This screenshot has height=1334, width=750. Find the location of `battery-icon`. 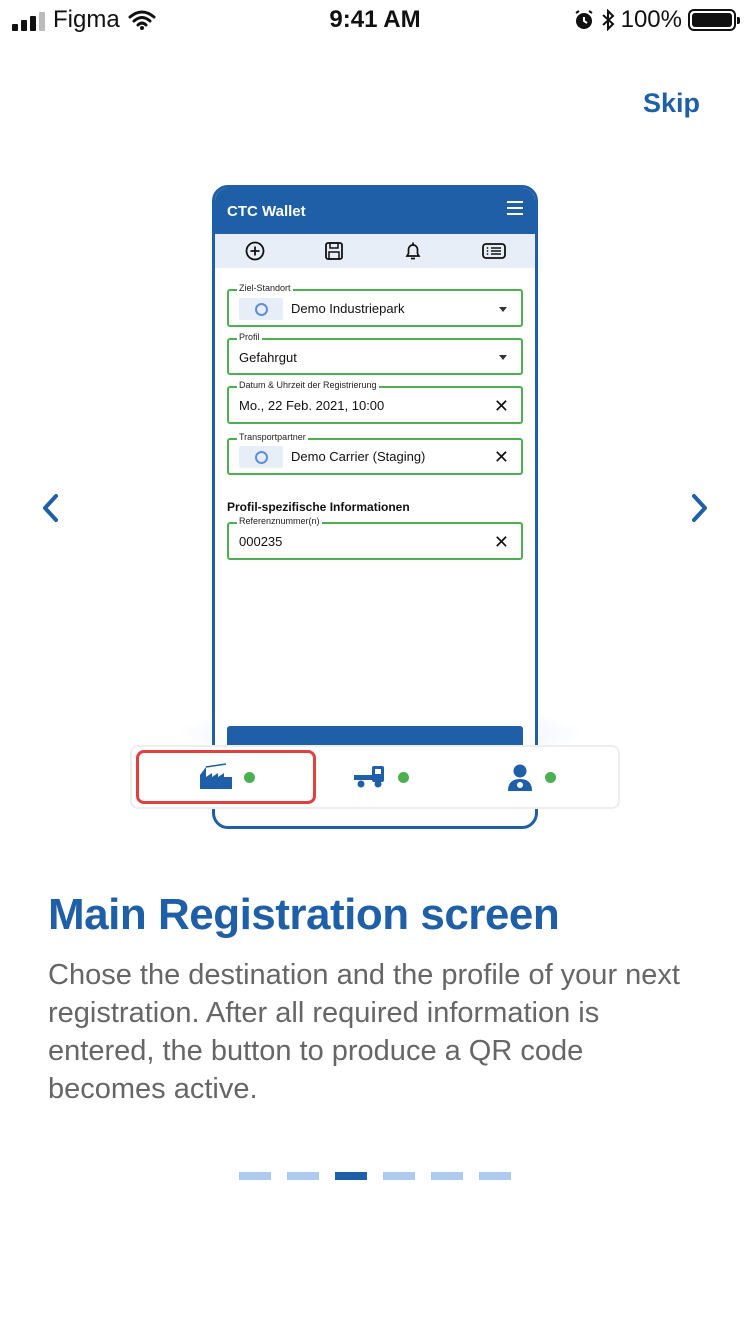

battery-icon is located at coordinates (714, 20).